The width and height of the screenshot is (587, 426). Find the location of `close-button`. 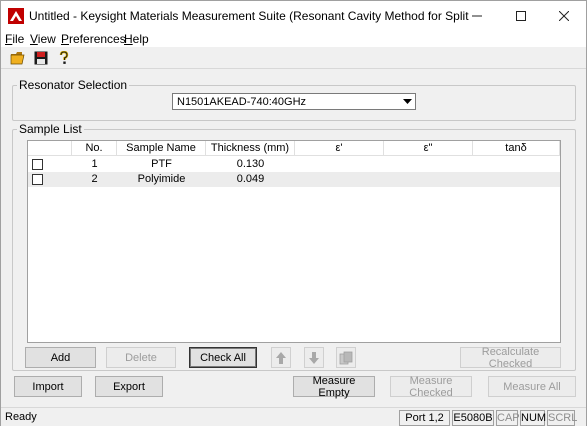

close-button is located at coordinates (564, 16).